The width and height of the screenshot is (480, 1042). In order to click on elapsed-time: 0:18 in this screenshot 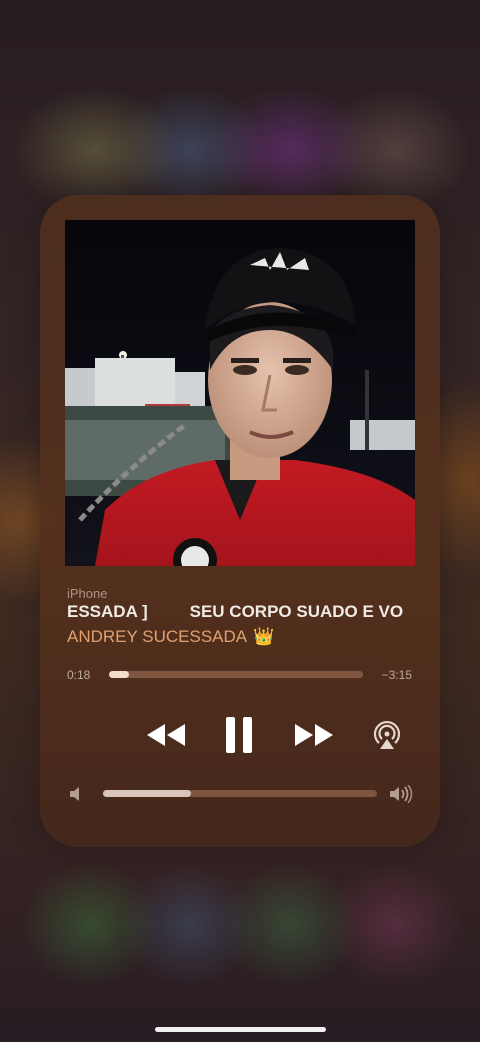, I will do `click(79, 675)`.